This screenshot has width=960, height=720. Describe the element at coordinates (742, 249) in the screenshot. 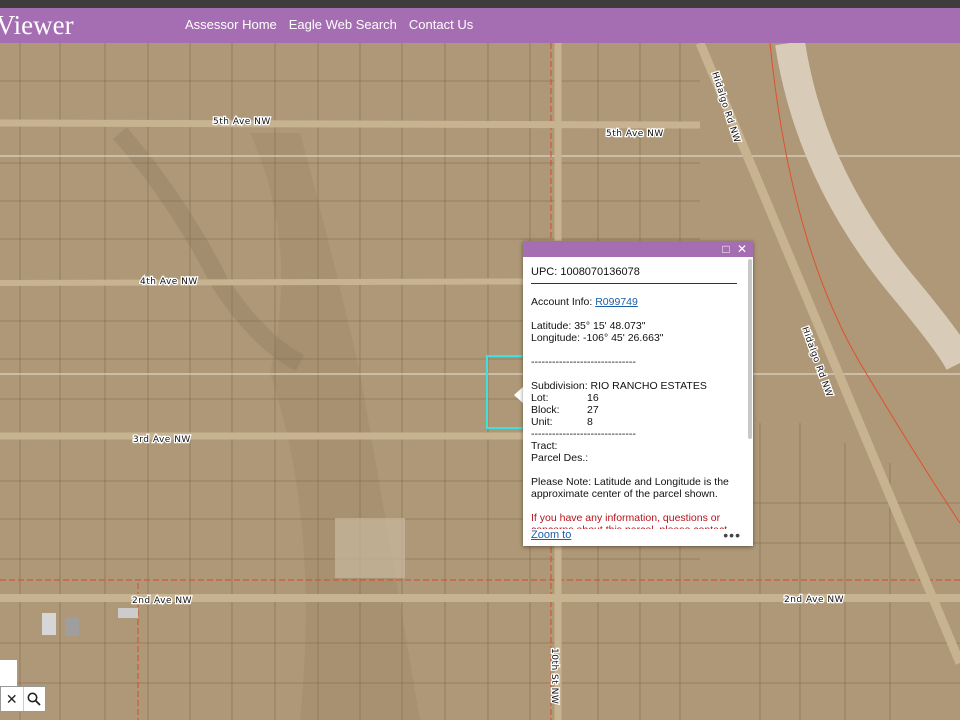

I see `close-icon: ✕` at that location.